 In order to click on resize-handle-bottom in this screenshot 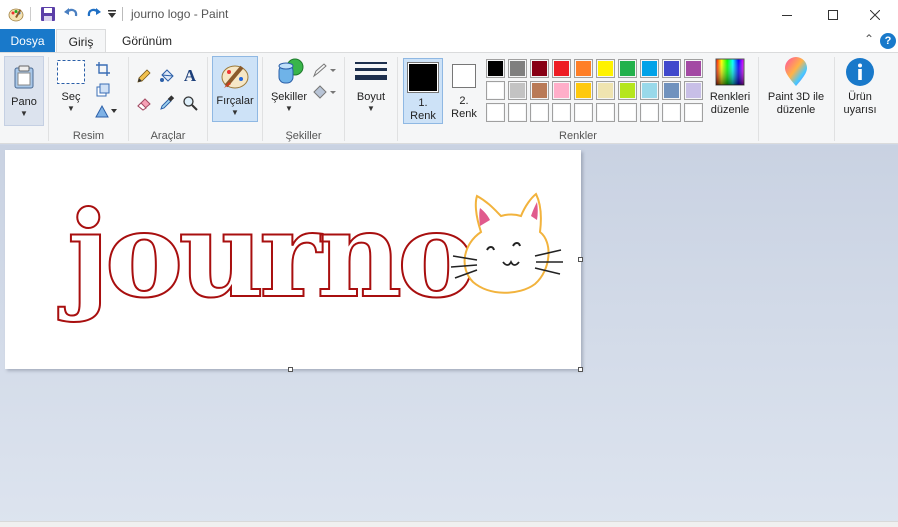, I will do `click(290, 369)`.